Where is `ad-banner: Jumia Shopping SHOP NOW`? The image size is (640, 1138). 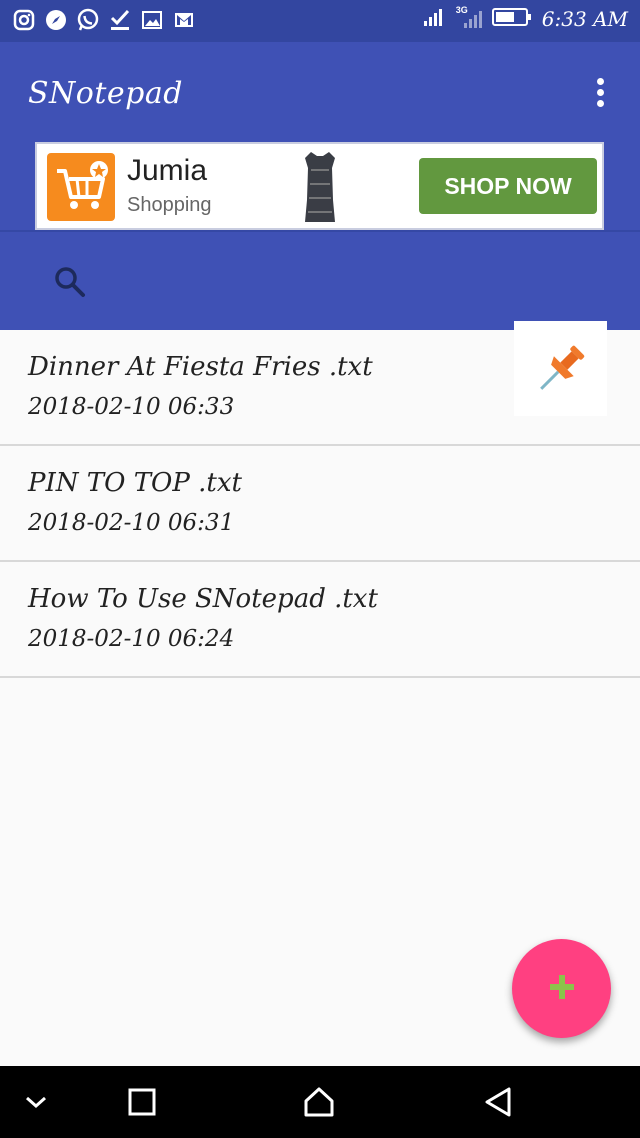
ad-banner: Jumia Shopping SHOP NOW is located at coordinates (319, 186).